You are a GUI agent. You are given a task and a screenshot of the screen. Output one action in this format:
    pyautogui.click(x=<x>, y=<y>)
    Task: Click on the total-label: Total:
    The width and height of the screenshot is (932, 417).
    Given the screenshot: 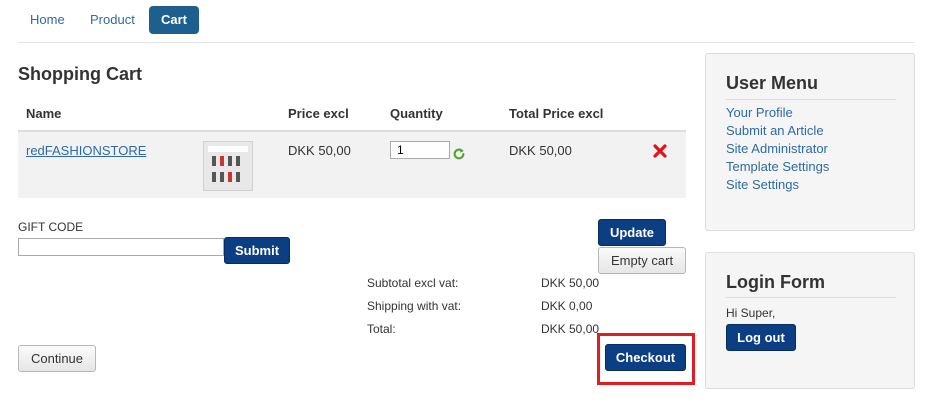 What is the action you would take?
    pyautogui.click(x=381, y=329)
    